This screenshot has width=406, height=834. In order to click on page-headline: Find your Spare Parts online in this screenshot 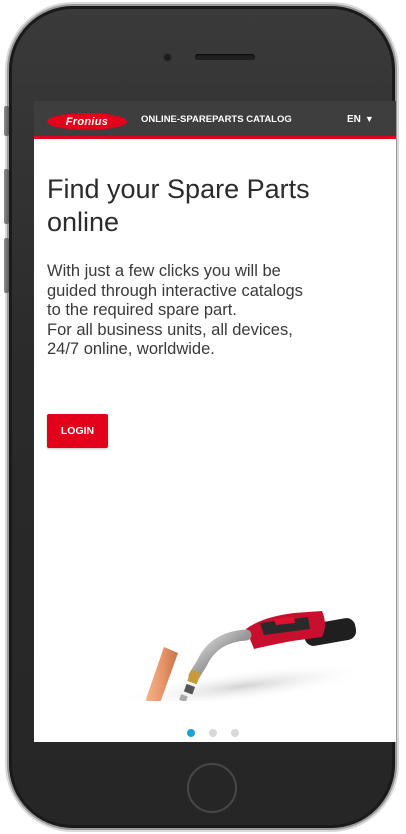, I will do `click(217, 206)`.